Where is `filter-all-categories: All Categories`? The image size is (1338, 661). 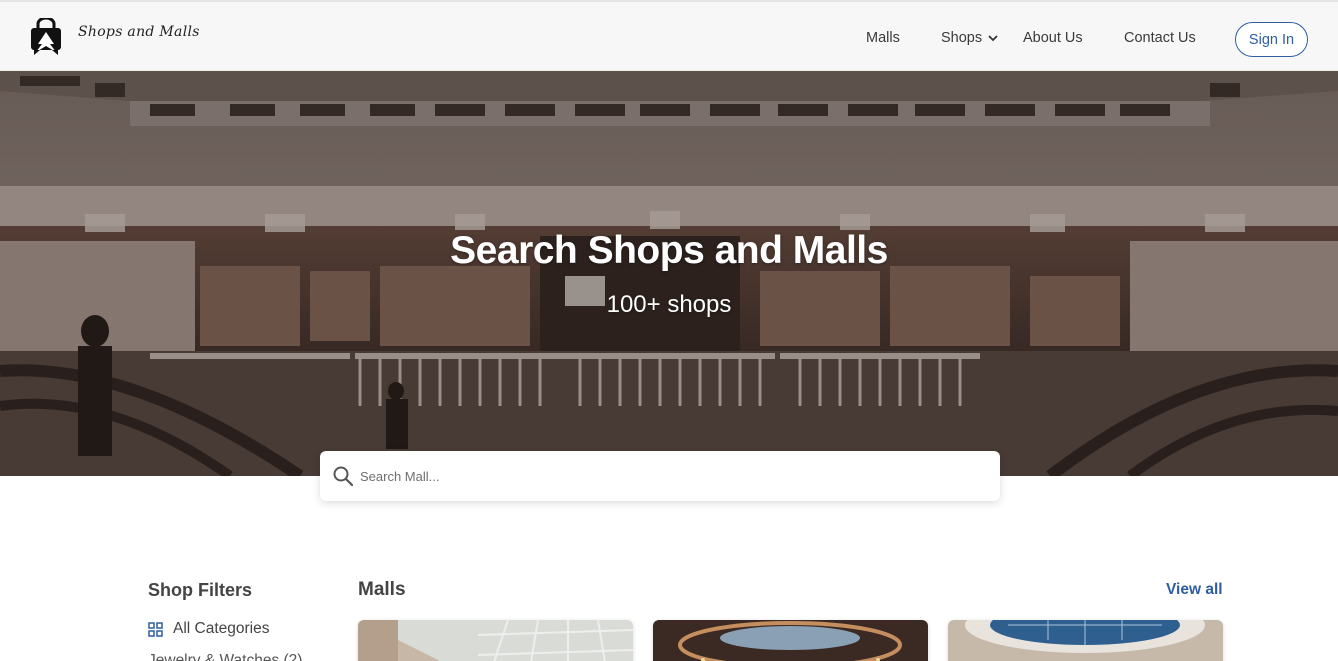 filter-all-categories: All Categories is located at coordinates (209, 629).